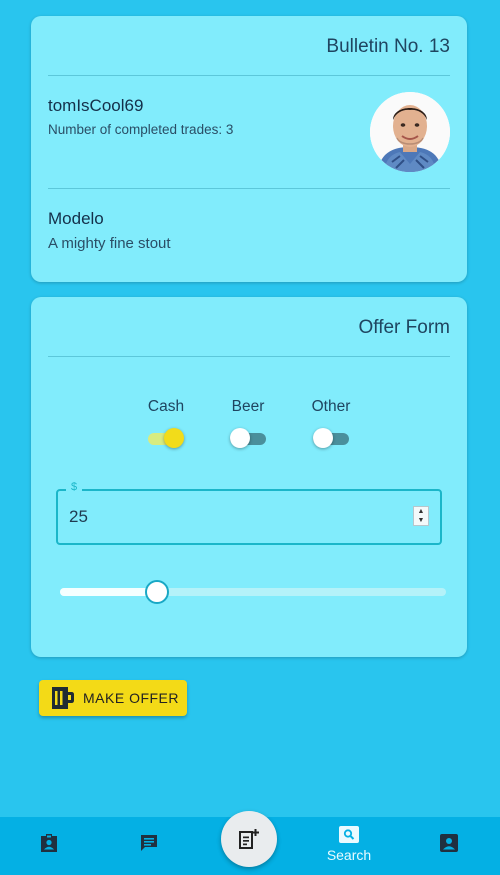  I want to click on cash-toggle, so click(166, 438).